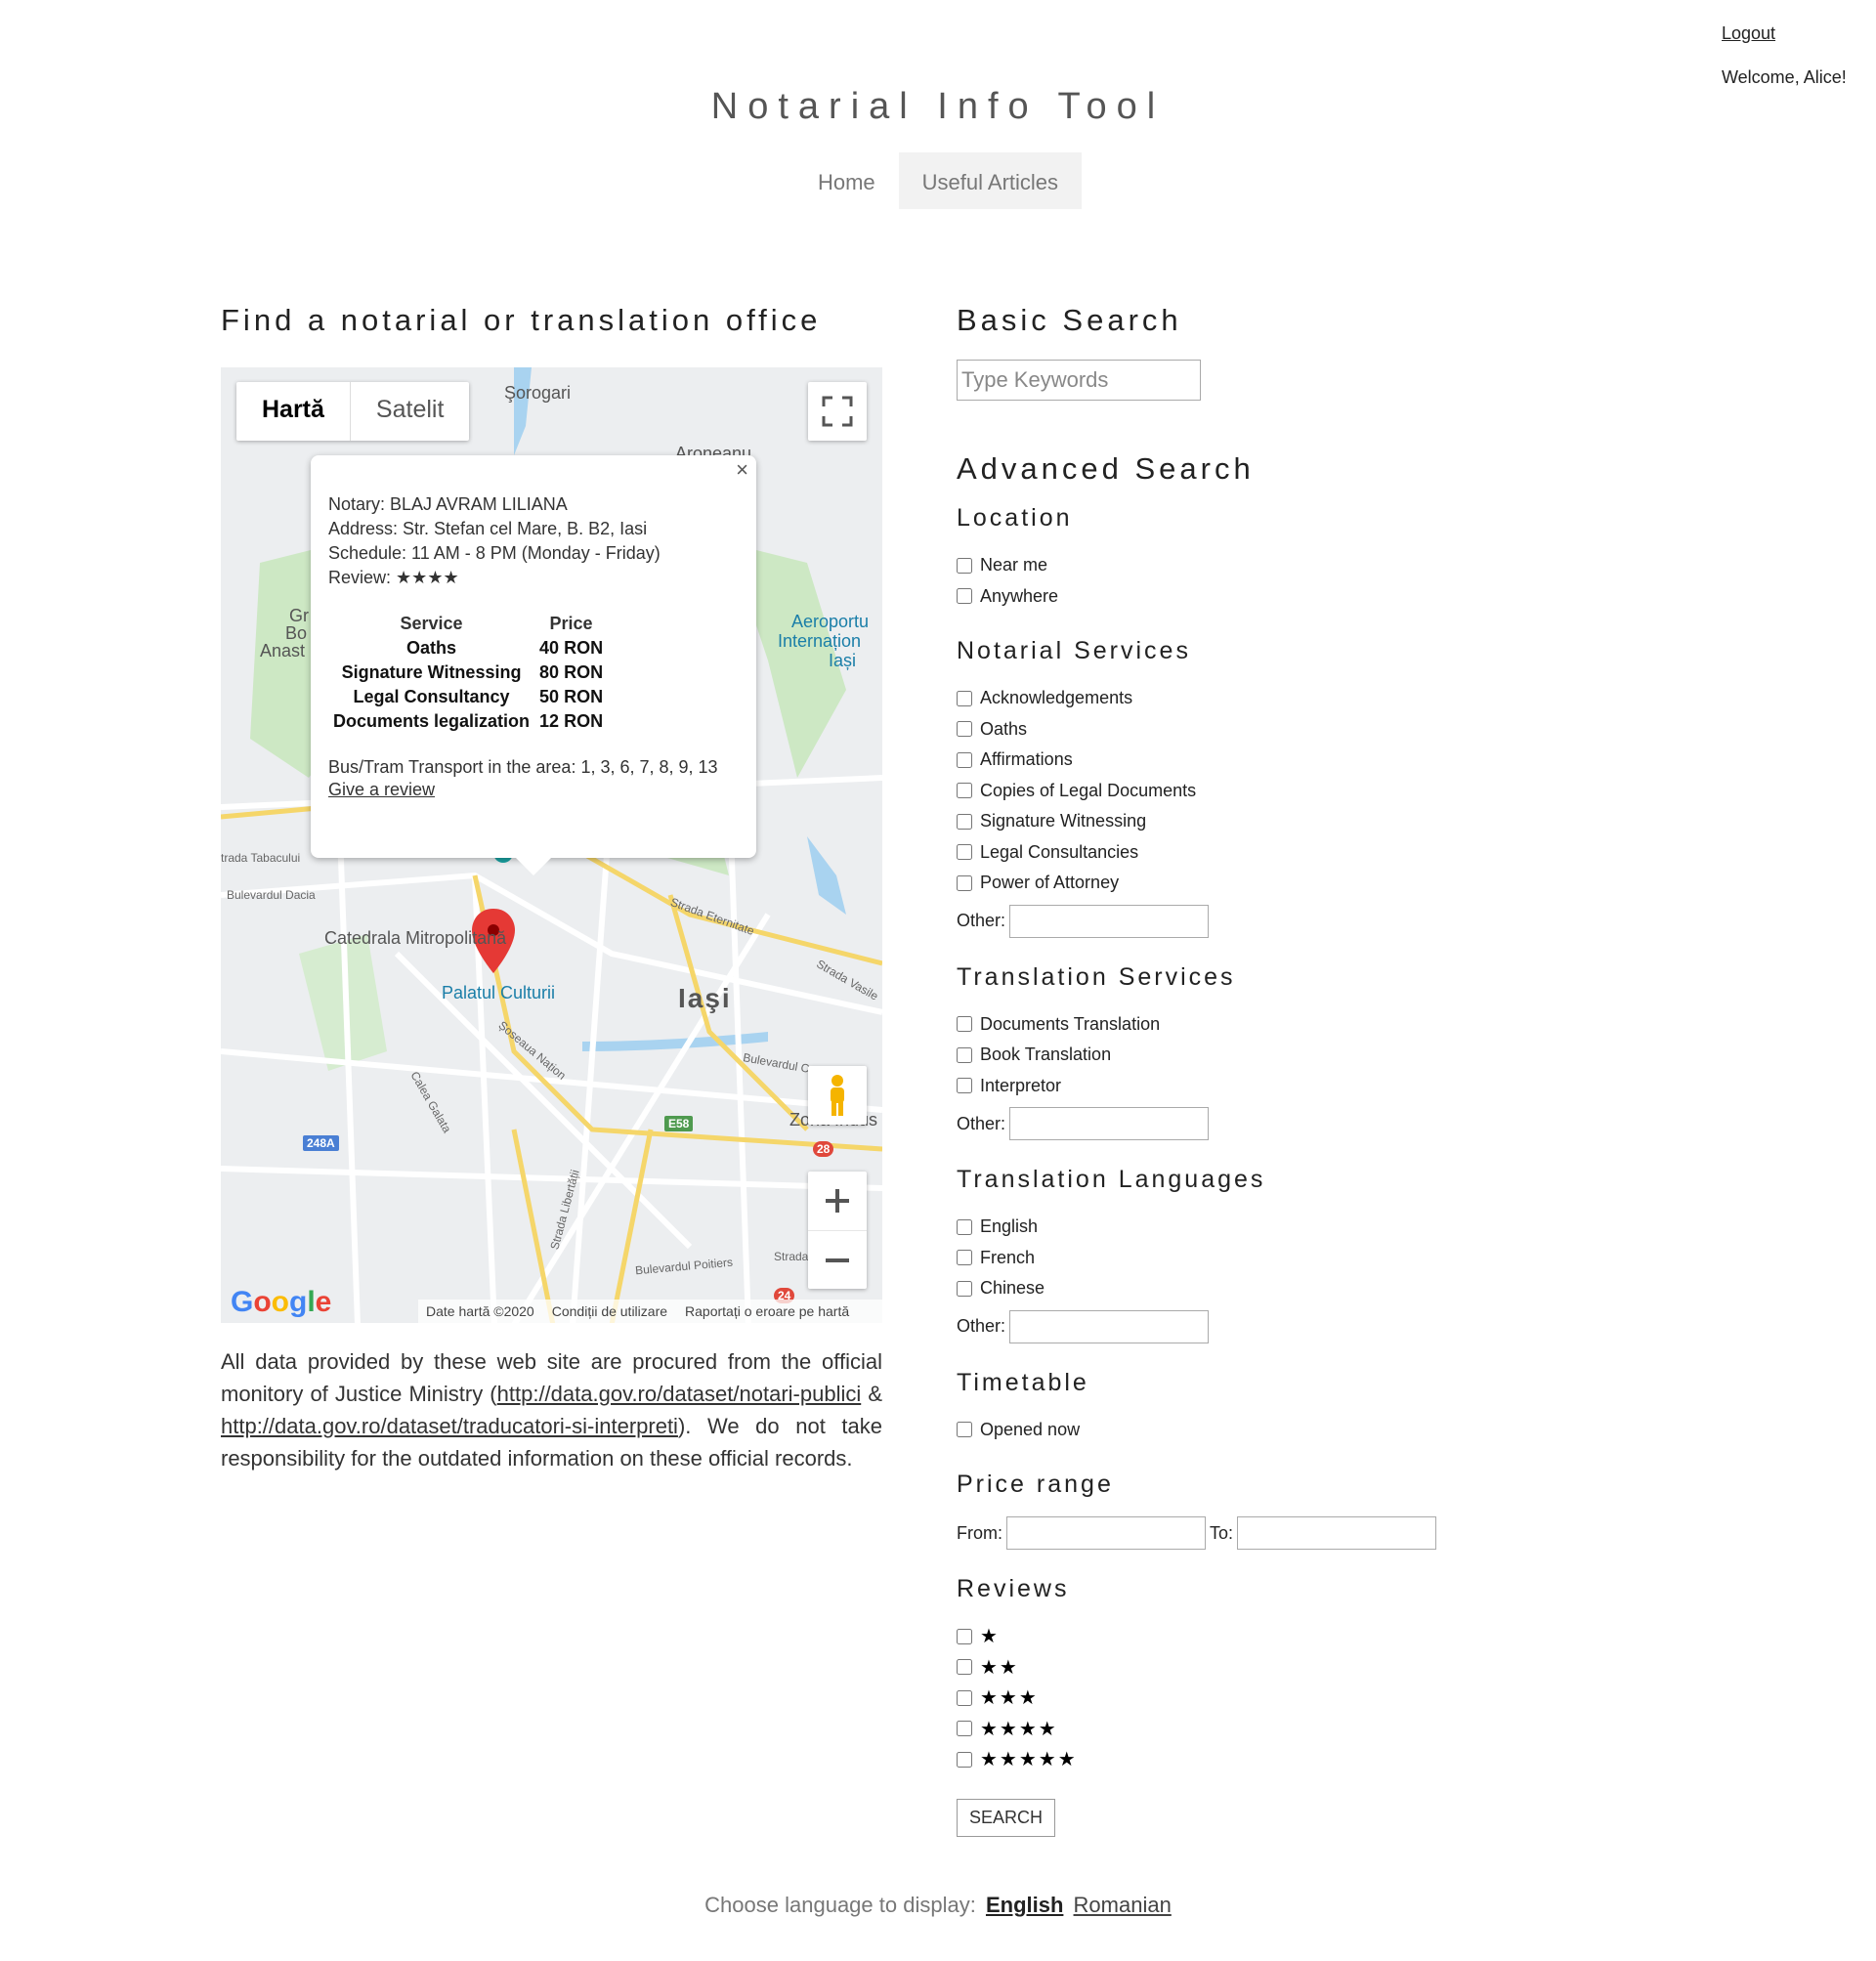  I want to click on book-translation-checkbox, so click(964, 1055).